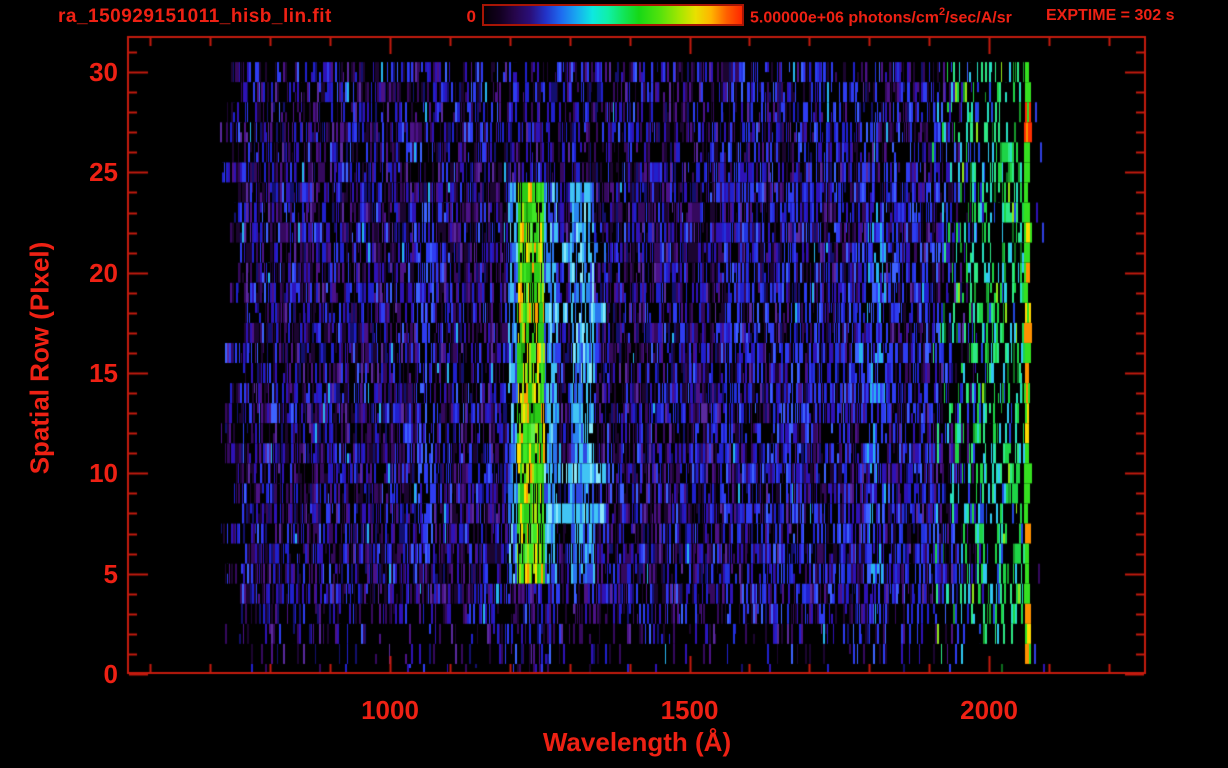 The image size is (1228, 768). I want to click on colorbar-min-label: 0, so click(471, 16).